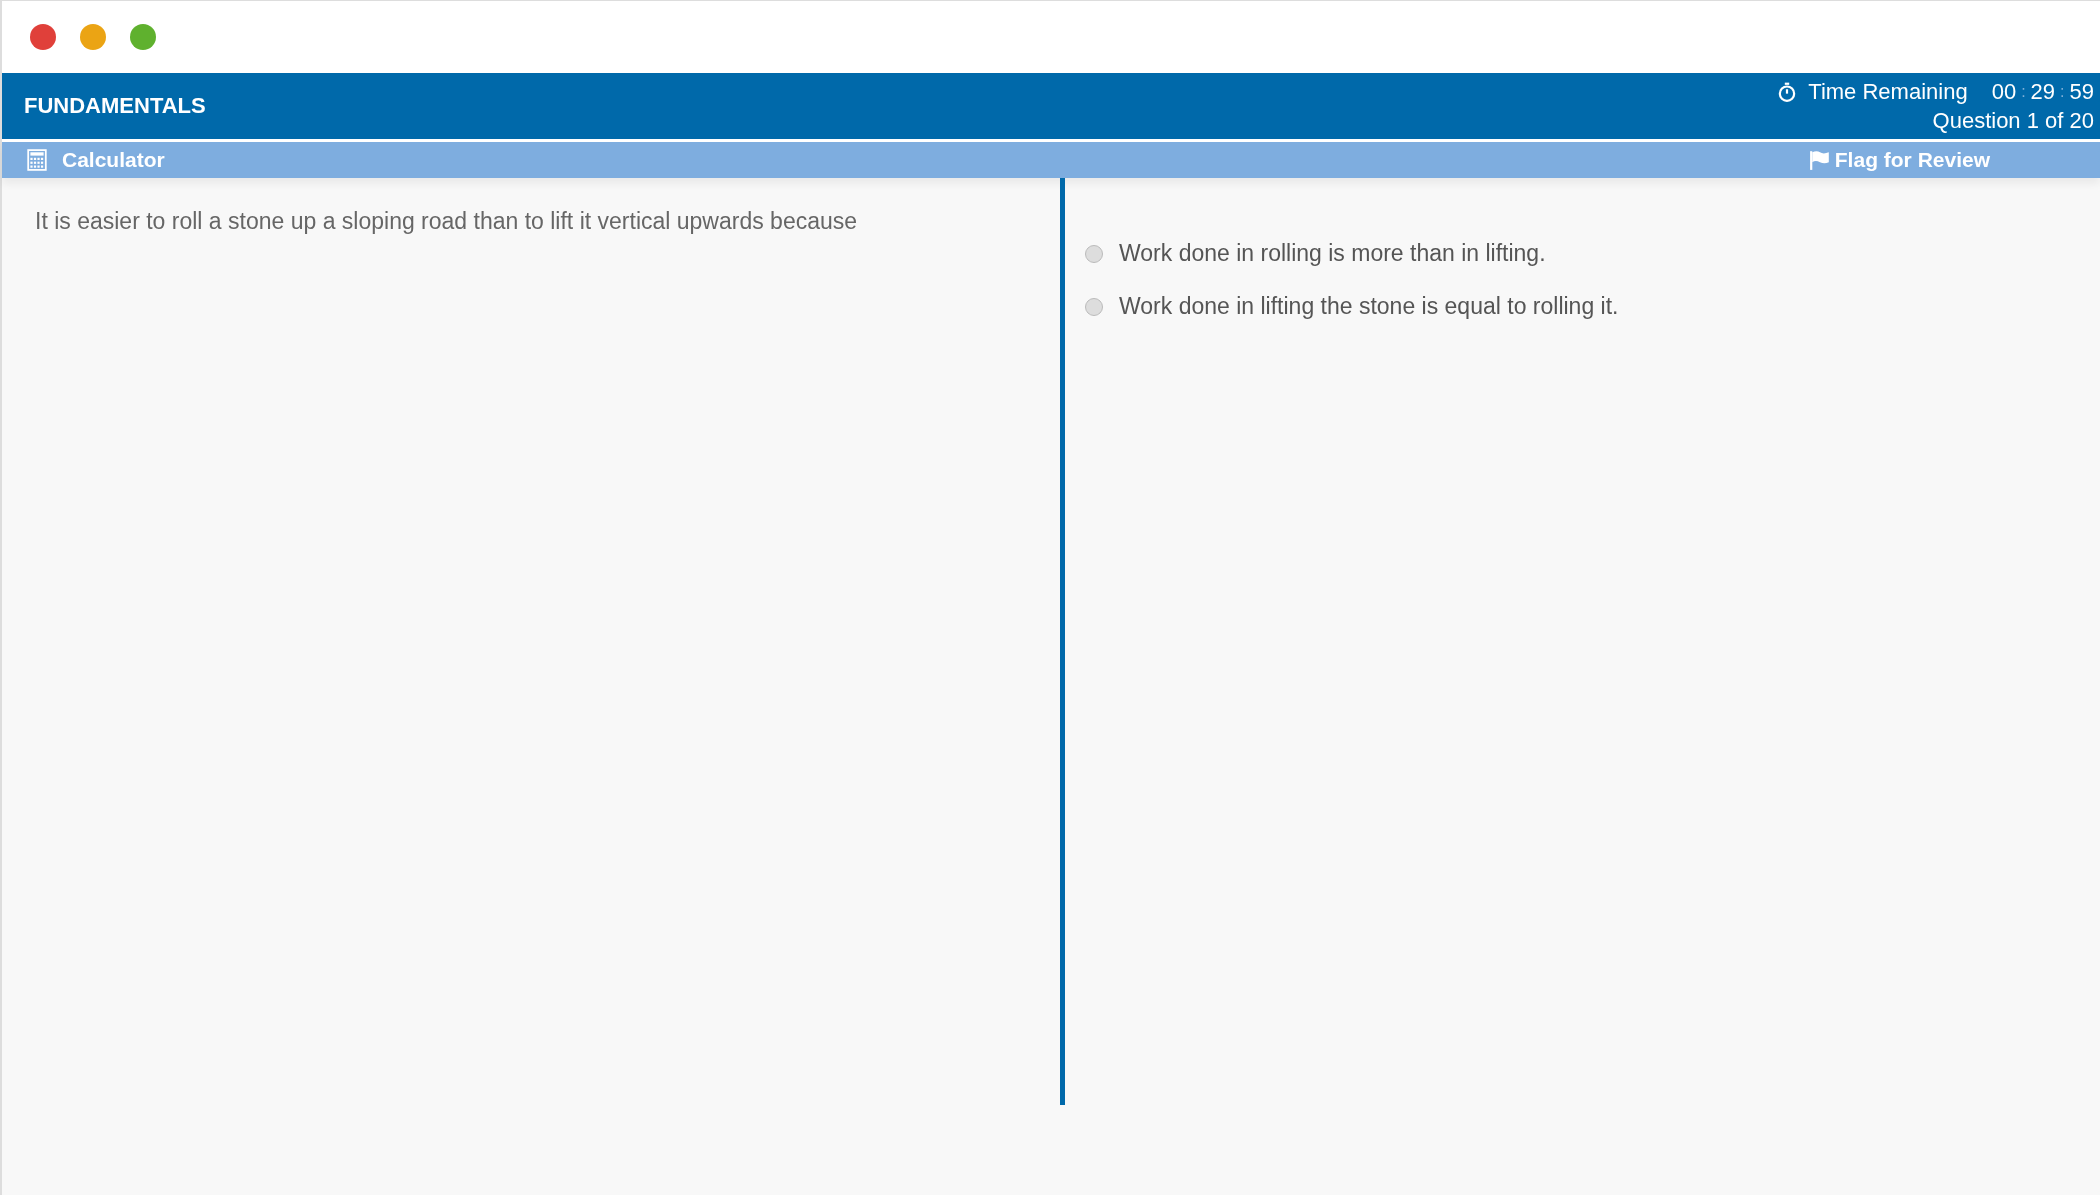  Describe the element at coordinates (2043, 92) in the screenshot. I see `timer-digits: 29` at that location.